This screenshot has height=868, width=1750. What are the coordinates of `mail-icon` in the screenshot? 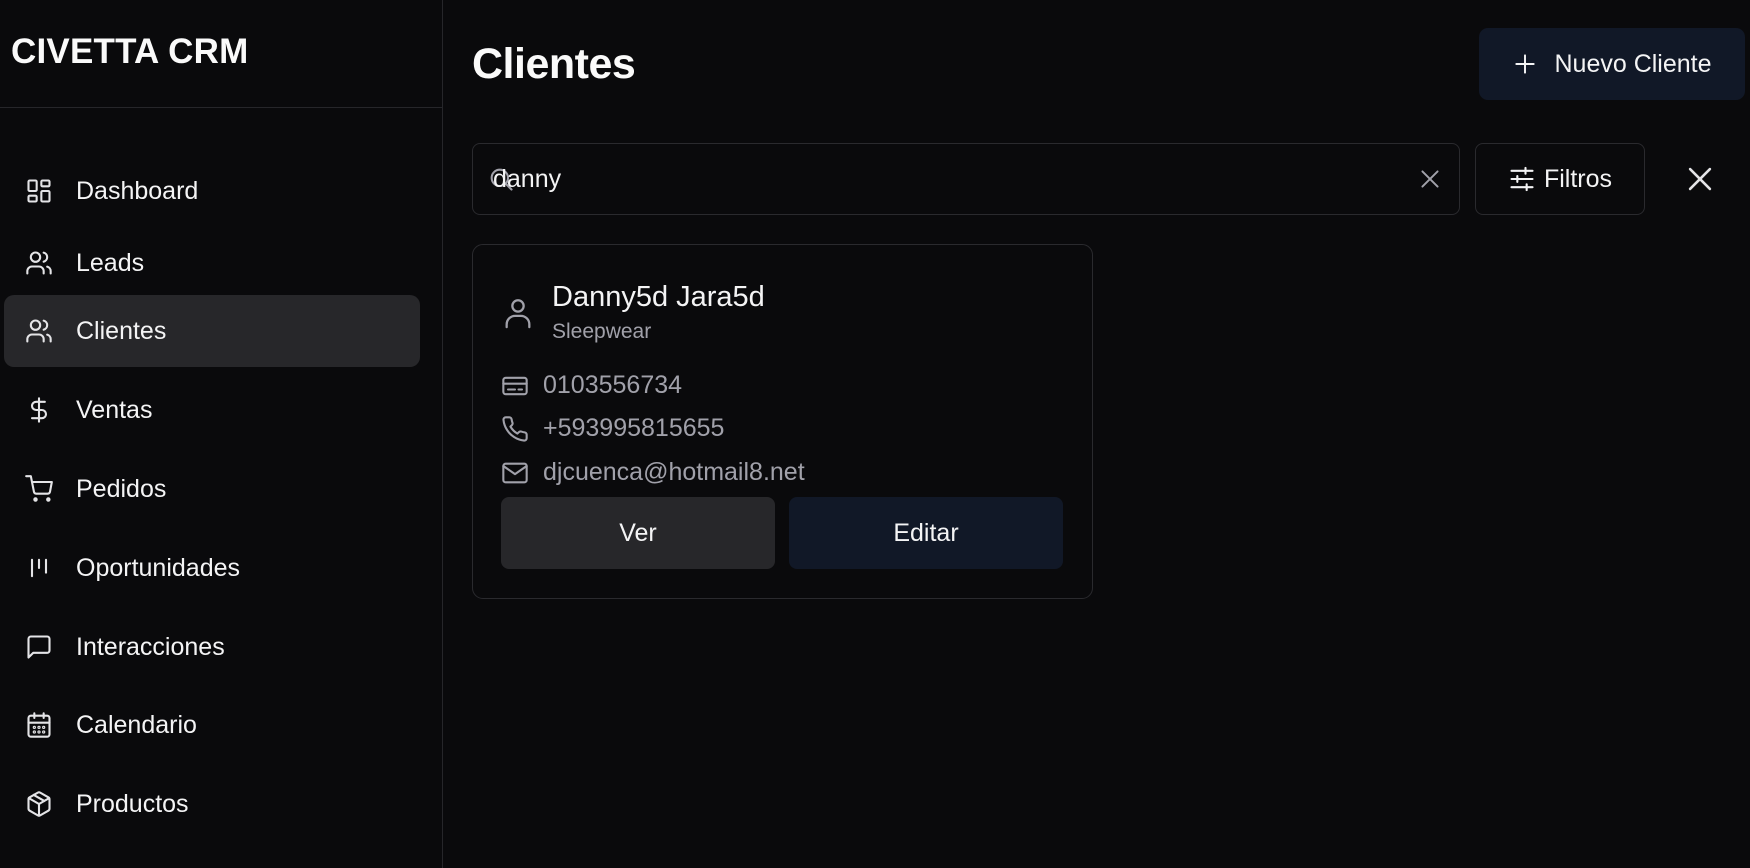 It's located at (515, 472).